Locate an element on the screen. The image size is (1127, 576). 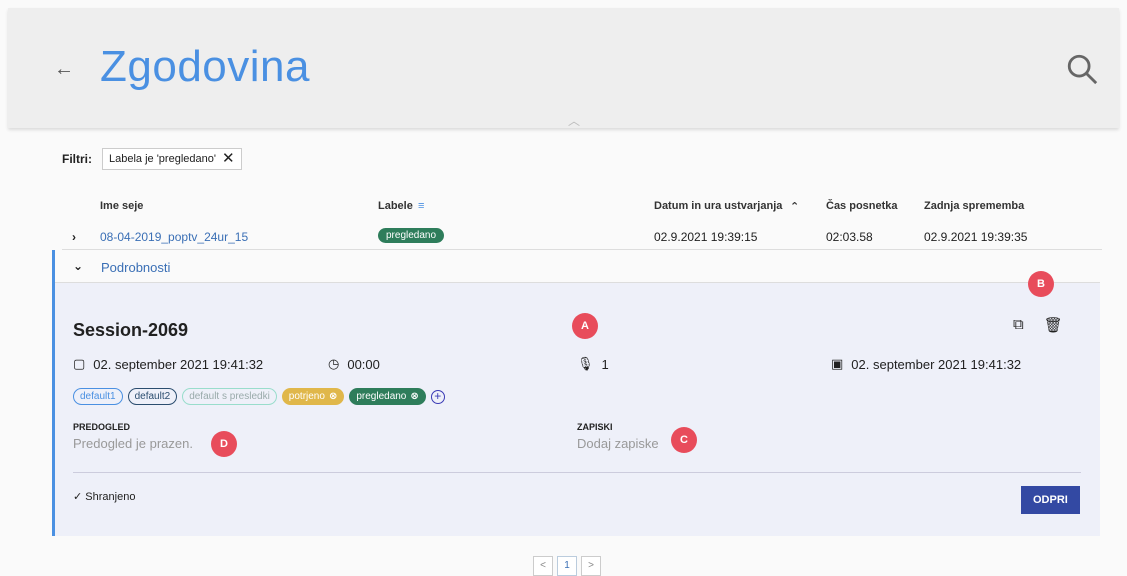
session-date-right-text: 02. september 2021 19:41:32 is located at coordinates (936, 364).